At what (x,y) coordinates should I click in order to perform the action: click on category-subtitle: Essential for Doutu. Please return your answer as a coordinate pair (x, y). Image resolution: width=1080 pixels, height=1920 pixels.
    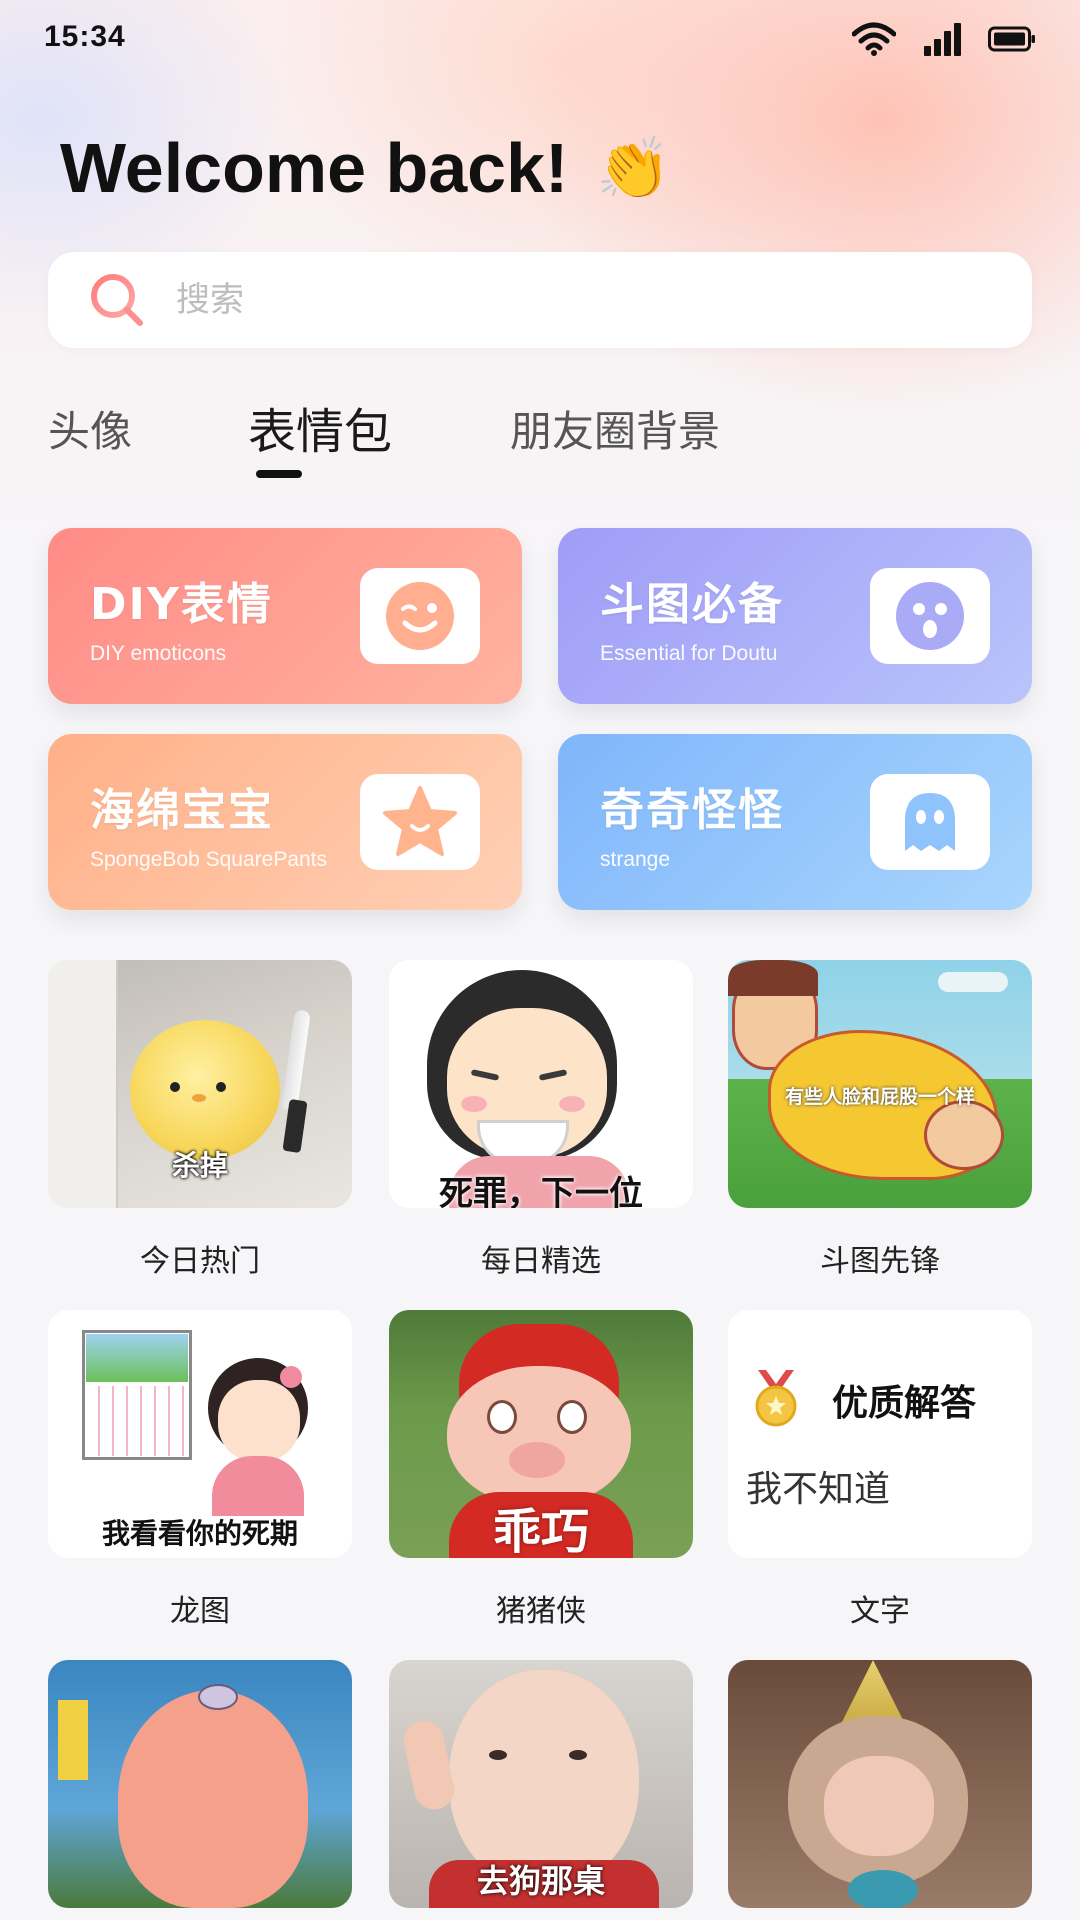
    Looking at the image, I should click on (689, 653).